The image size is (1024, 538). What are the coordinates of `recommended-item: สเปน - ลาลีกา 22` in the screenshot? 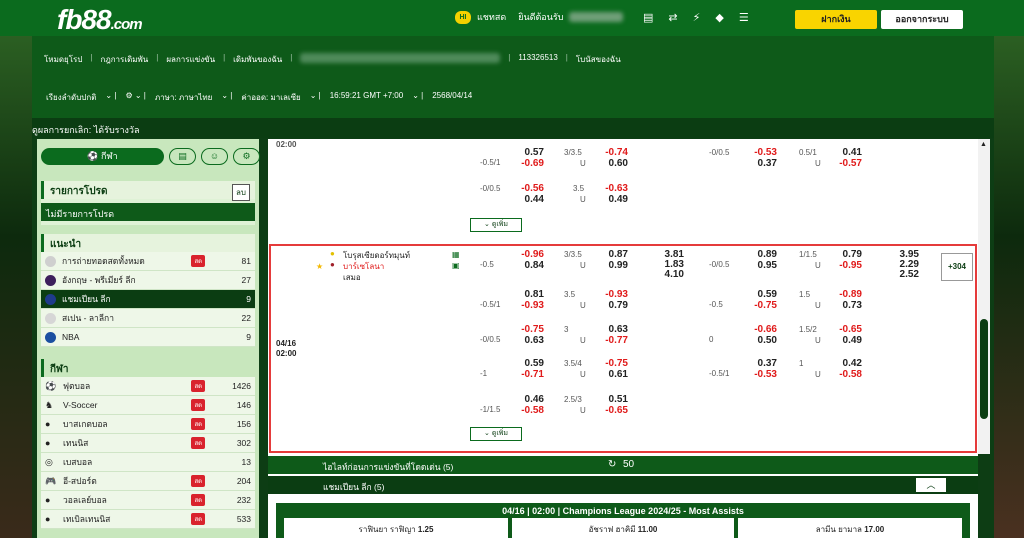 It's located at (148, 318).